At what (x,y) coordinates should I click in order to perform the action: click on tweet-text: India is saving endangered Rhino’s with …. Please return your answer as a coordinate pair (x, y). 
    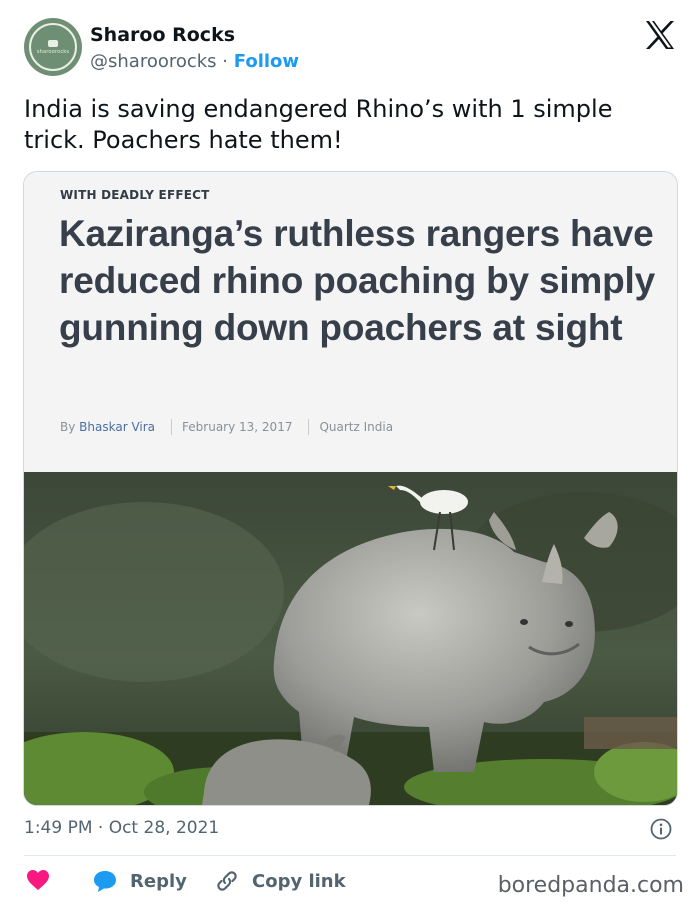
    Looking at the image, I should click on (318, 124).